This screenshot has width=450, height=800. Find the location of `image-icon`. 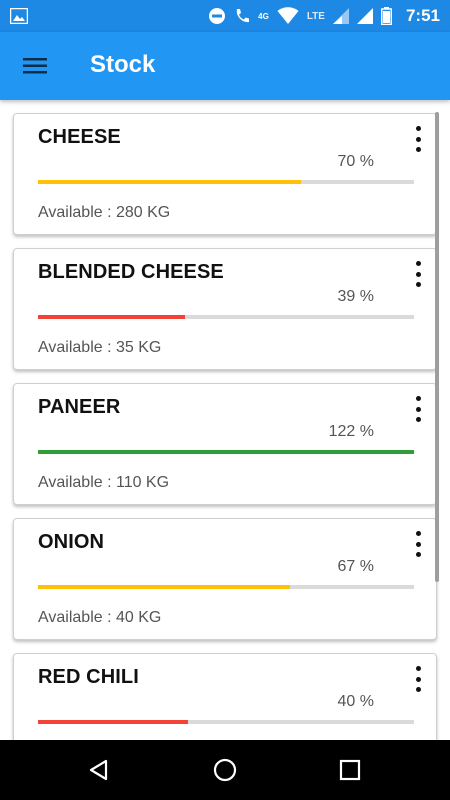

image-icon is located at coordinates (19, 16).